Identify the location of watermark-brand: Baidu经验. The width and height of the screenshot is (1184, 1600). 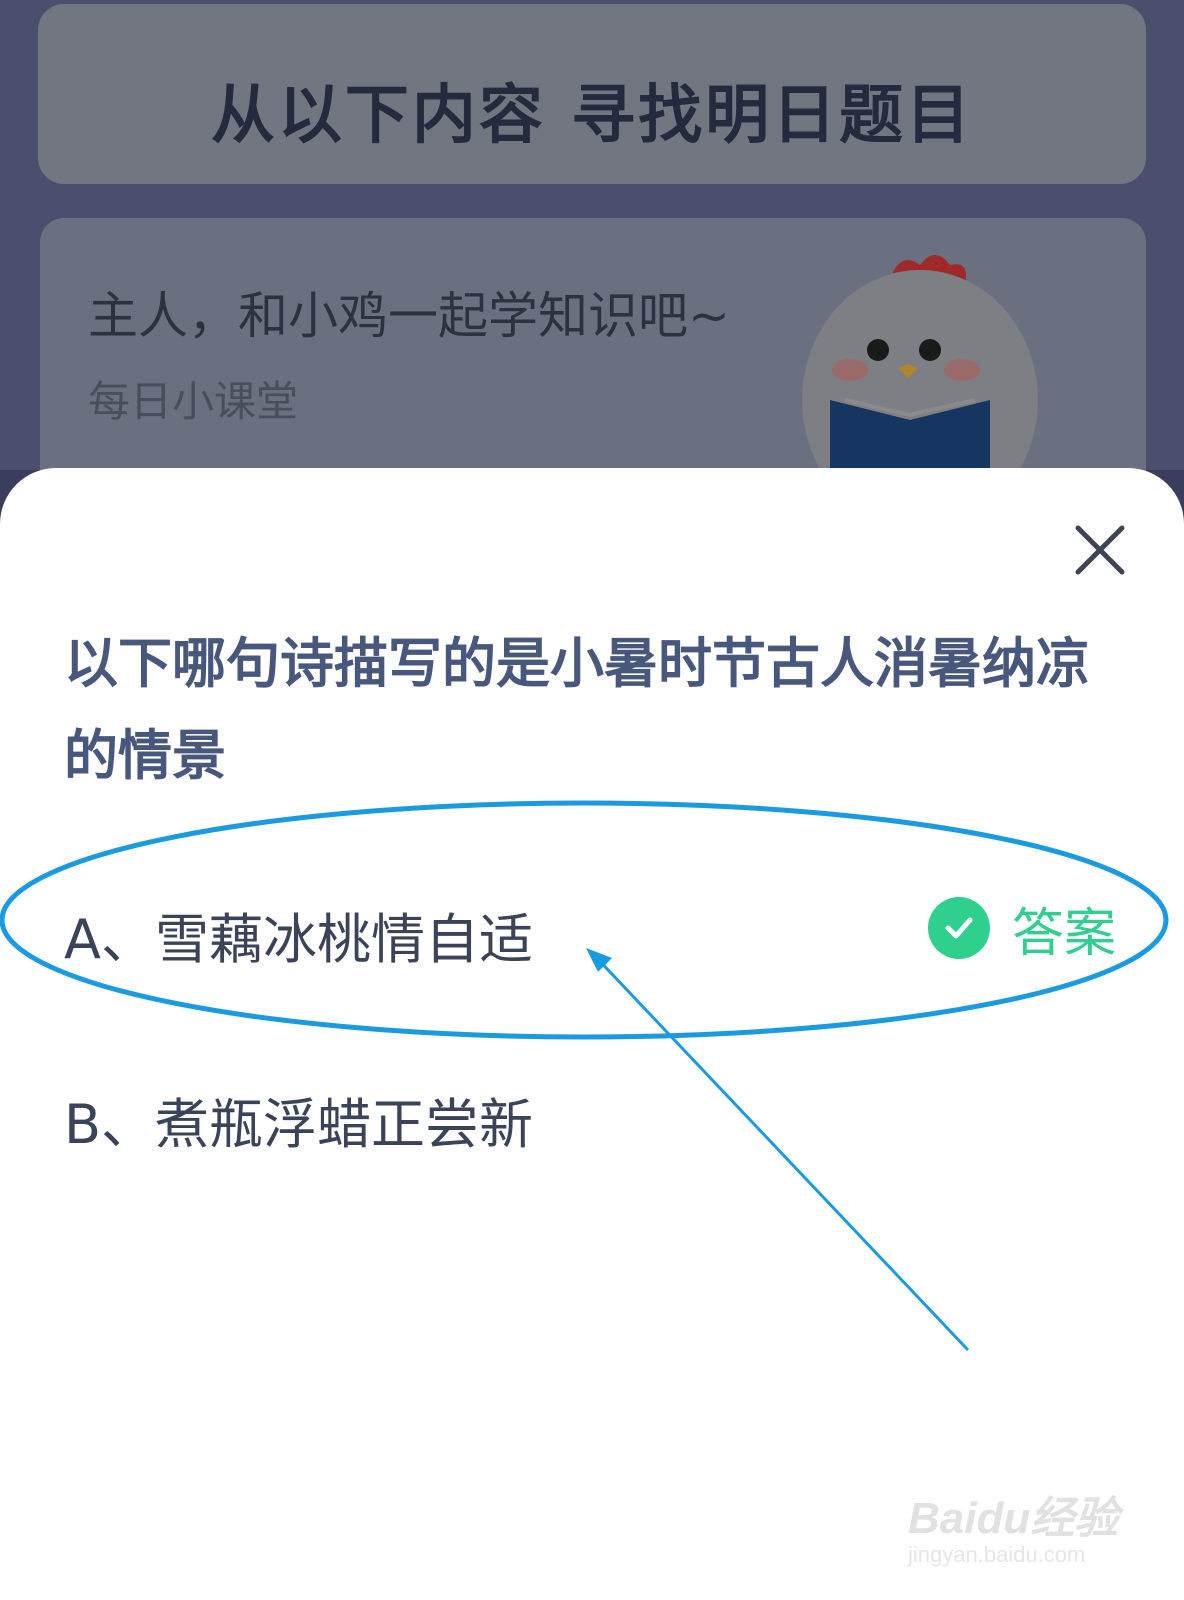
(1013, 1518).